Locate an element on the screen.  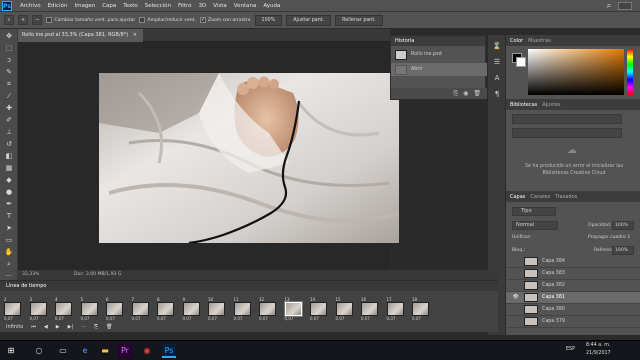
chrome-icon: ◉ is located at coordinates (147, 351).